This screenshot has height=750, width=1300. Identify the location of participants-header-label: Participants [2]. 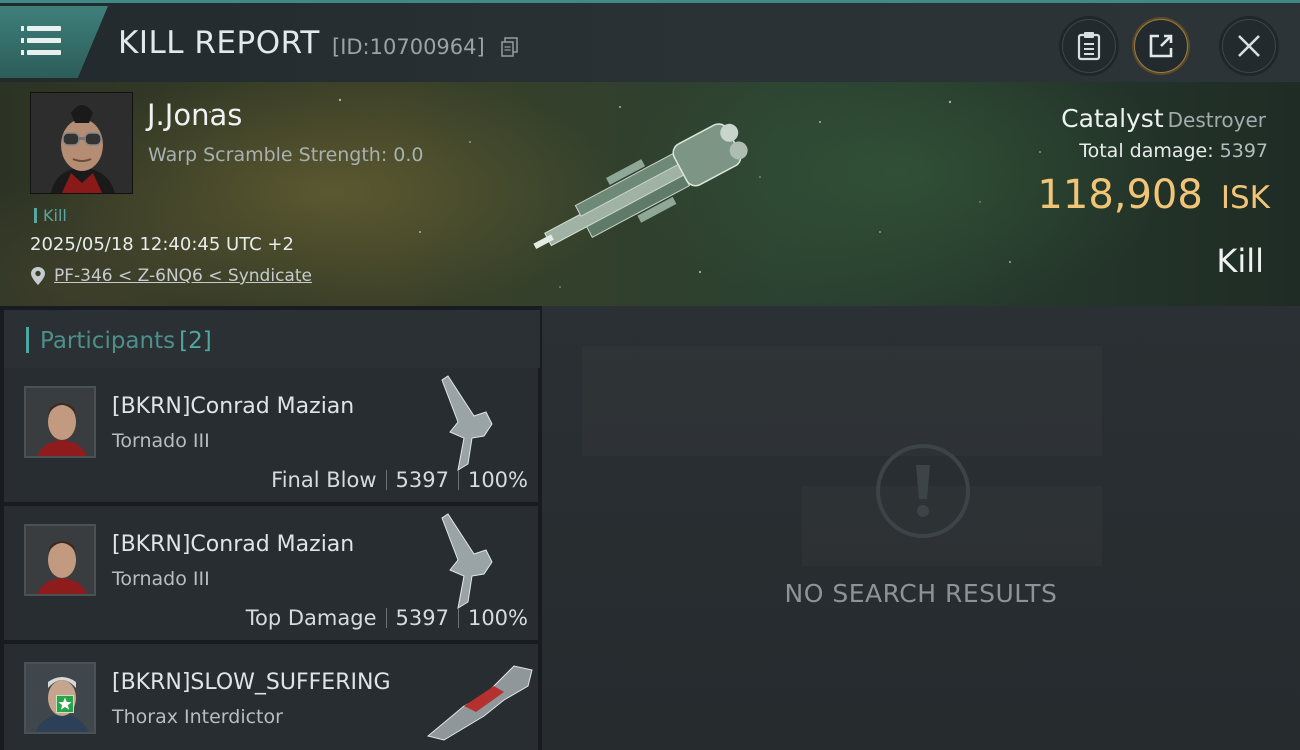
(126, 341).